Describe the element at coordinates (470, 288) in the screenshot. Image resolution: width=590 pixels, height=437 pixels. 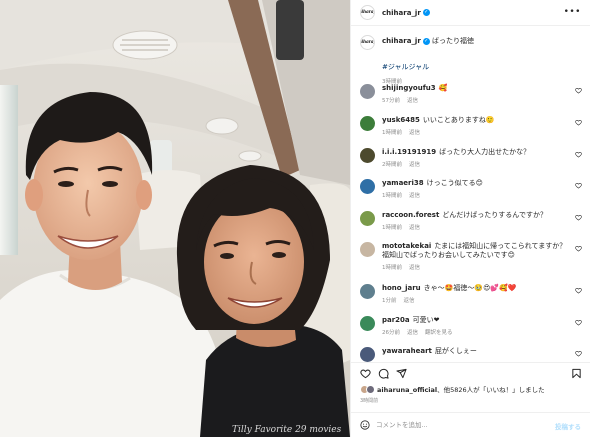
I see `comment-text: きゃ〜🤩福徳〜🥹😍💕🥰❤️` at that location.